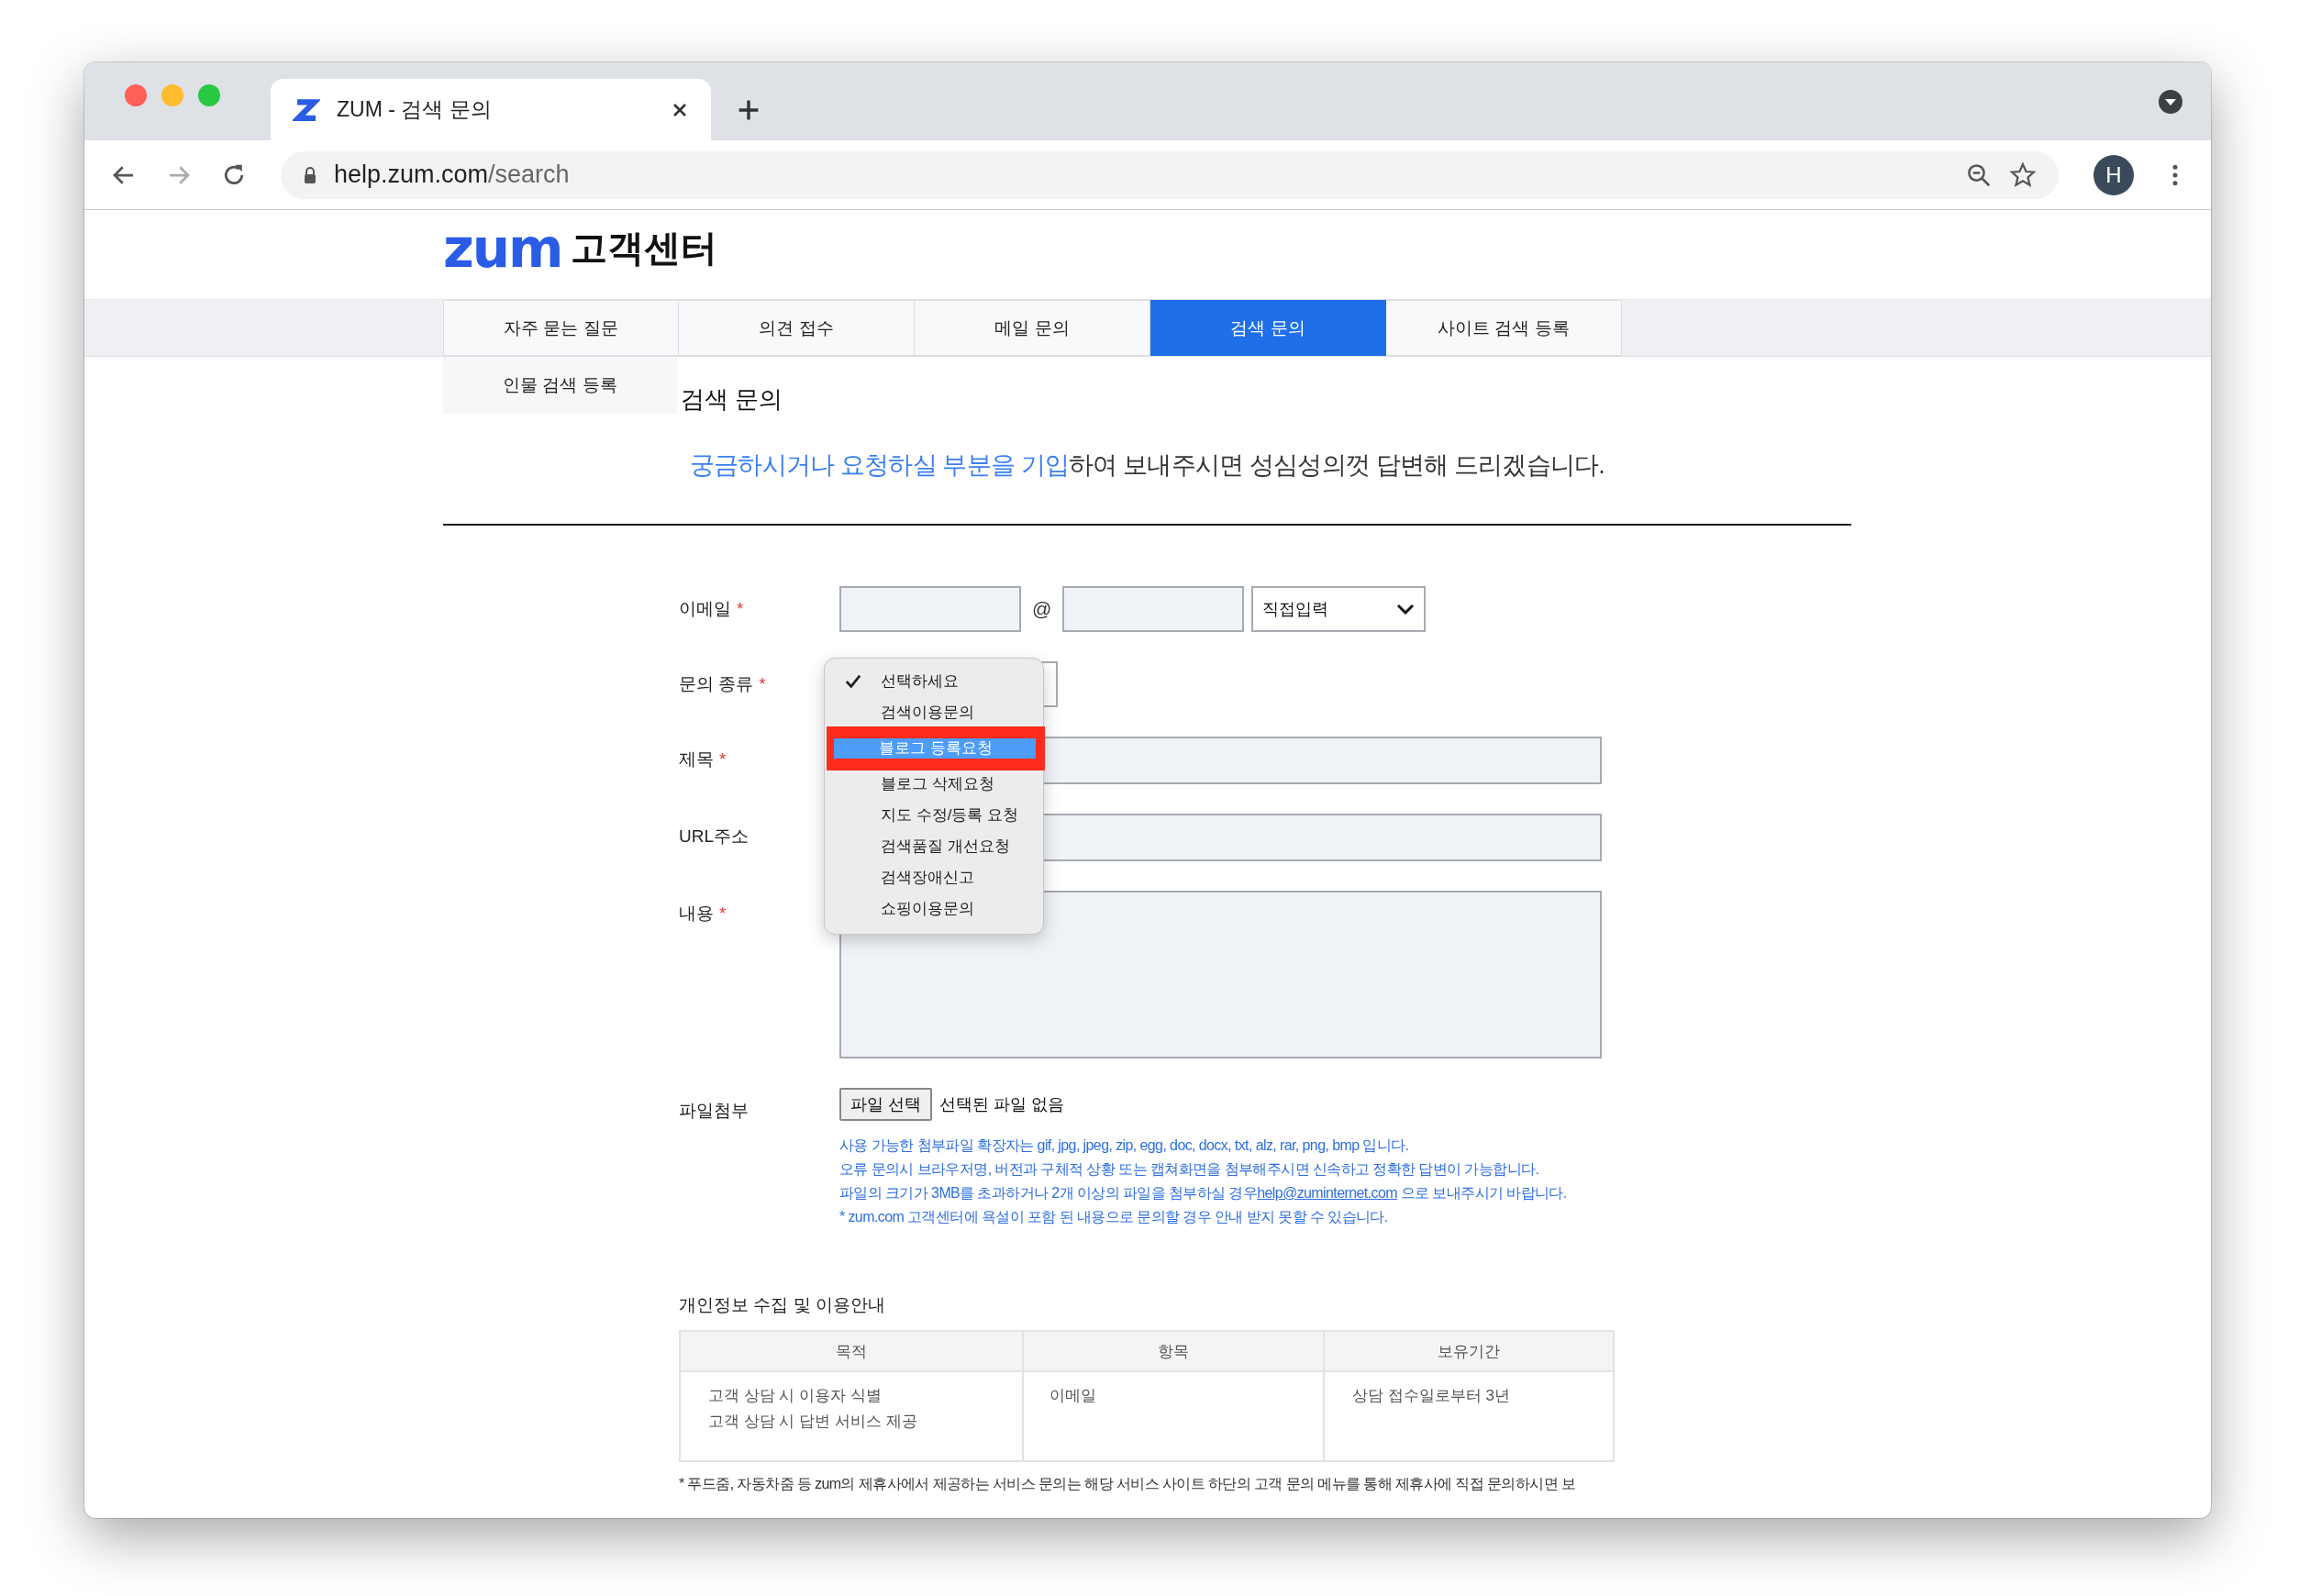 The image size is (2321, 1596). Describe the element at coordinates (1406, 609) in the screenshot. I see `chevron-icon` at that location.